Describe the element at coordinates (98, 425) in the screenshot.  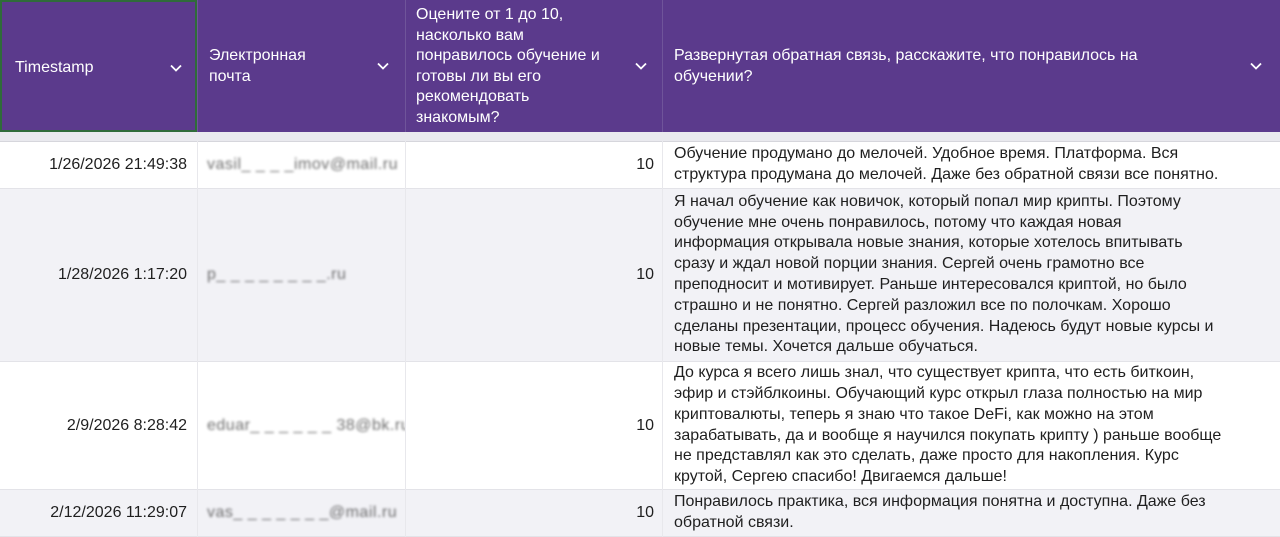
I see `timestamp-cell: 2/9/2026 8:28:42` at that location.